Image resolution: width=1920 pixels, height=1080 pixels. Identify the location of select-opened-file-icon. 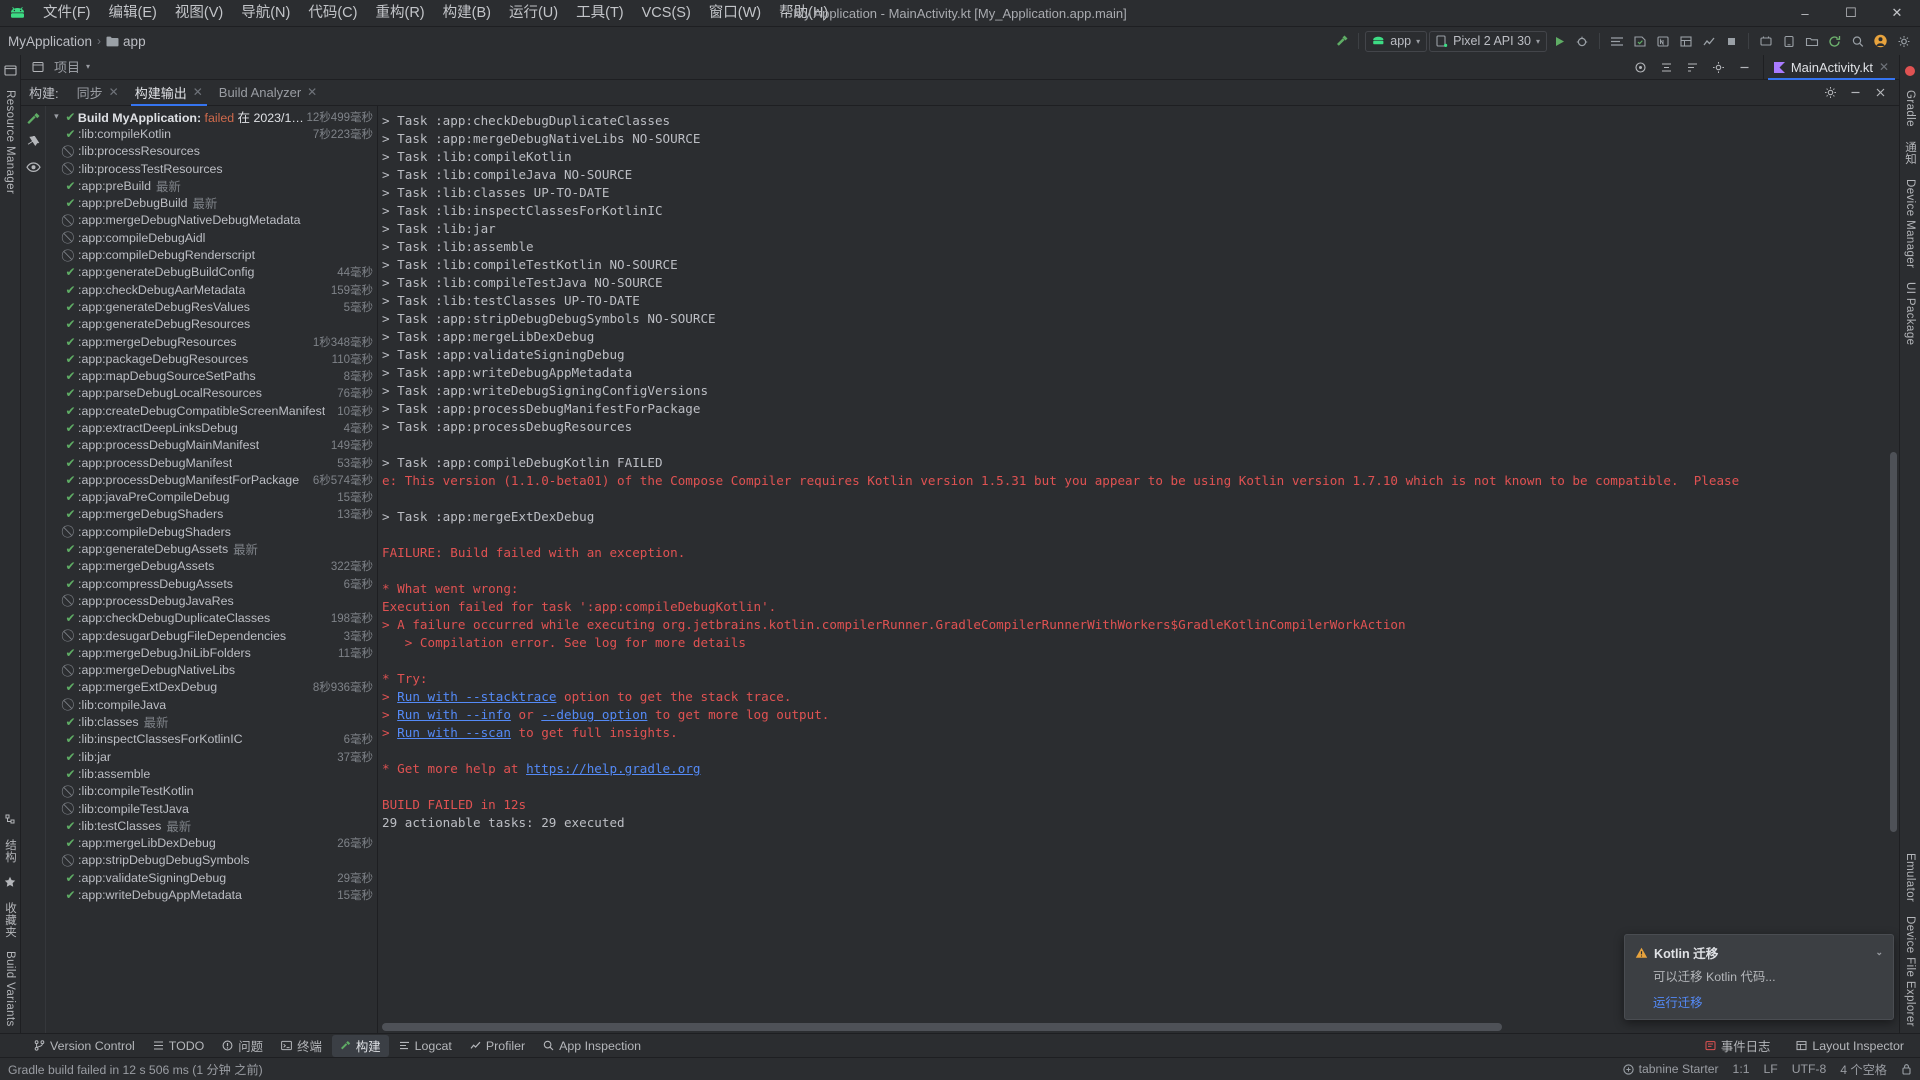
(1640, 67).